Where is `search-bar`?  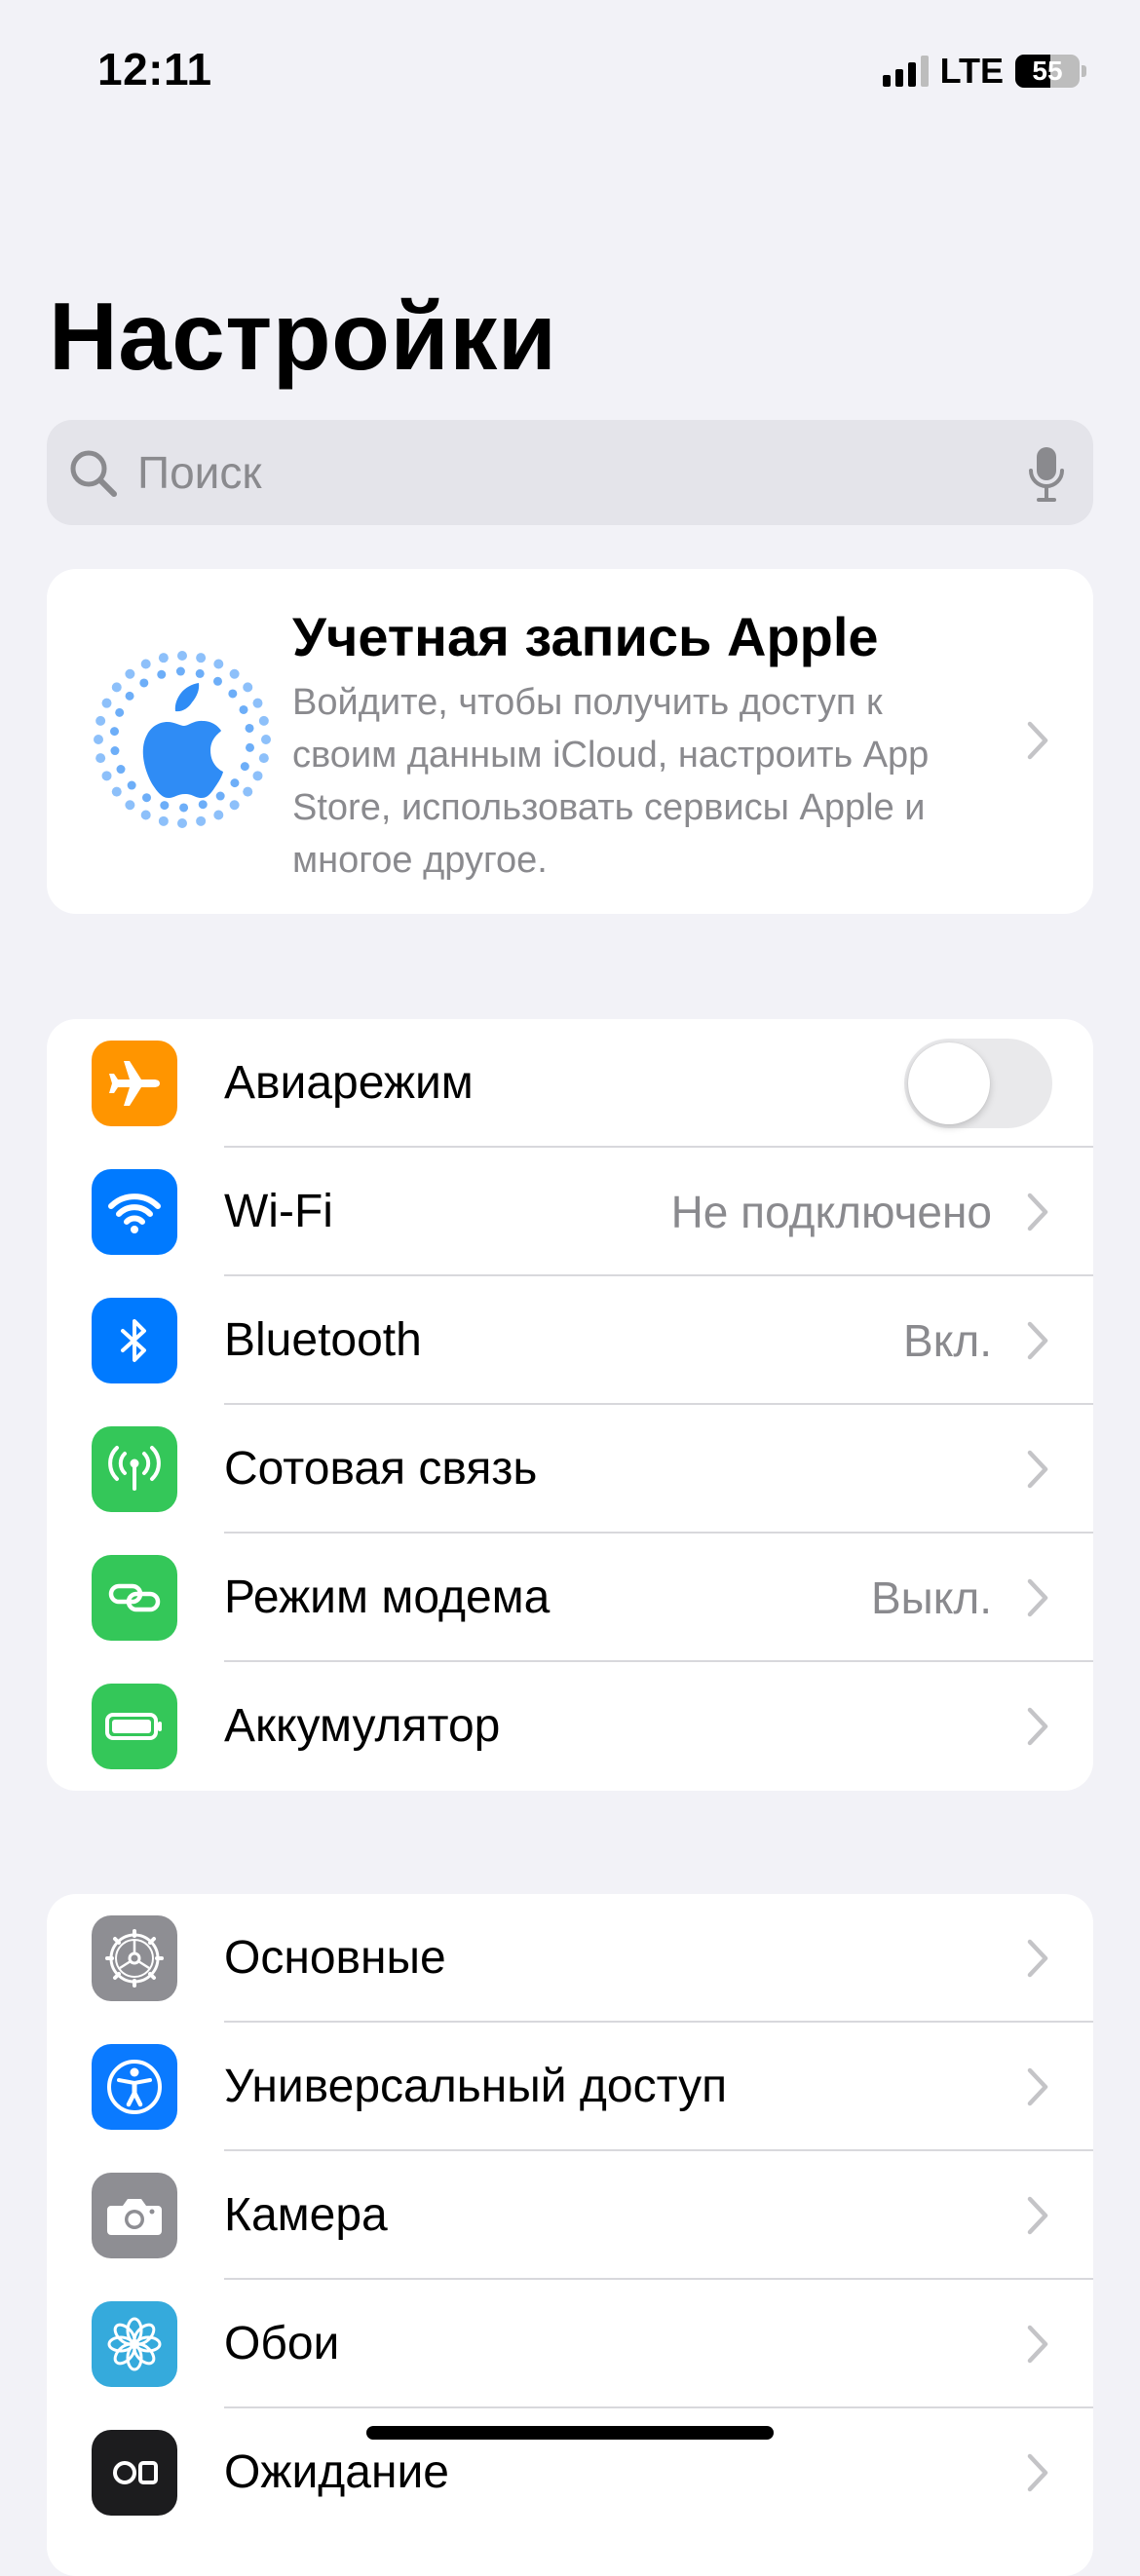 search-bar is located at coordinates (570, 472).